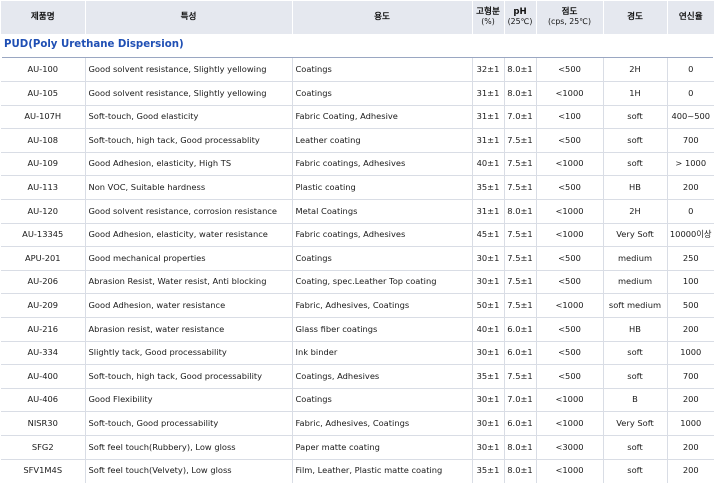 This screenshot has height=484, width=715. What do you see at coordinates (43, 211) in the screenshot?
I see `cell-product: AU-120` at bounding box center [43, 211].